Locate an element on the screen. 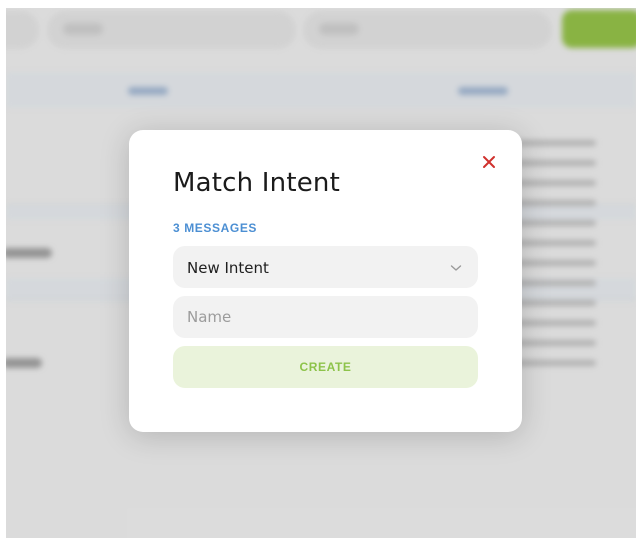 The height and width of the screenshot is (538, 636). chevron-down-icon is located at coordinates (456, 268).